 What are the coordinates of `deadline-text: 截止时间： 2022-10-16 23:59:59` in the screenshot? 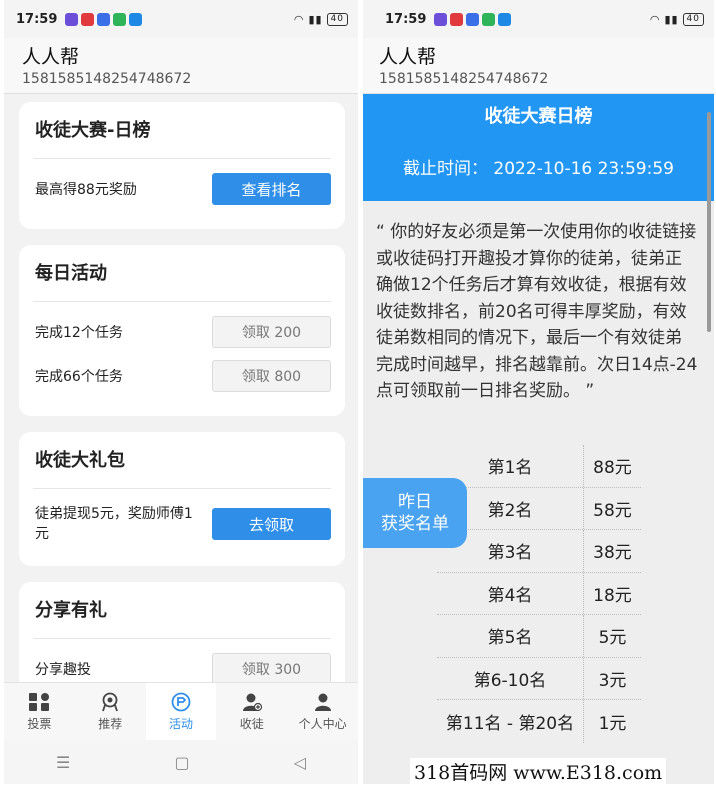 It's located at (538, 169).